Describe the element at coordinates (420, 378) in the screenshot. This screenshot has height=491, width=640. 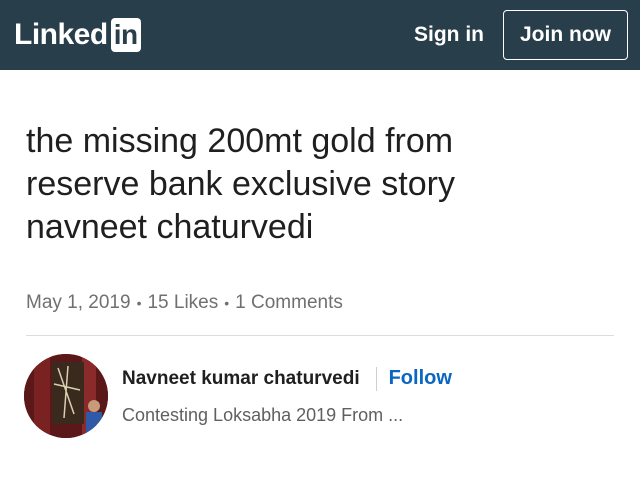
I see `follow-button: Follow` at that location.